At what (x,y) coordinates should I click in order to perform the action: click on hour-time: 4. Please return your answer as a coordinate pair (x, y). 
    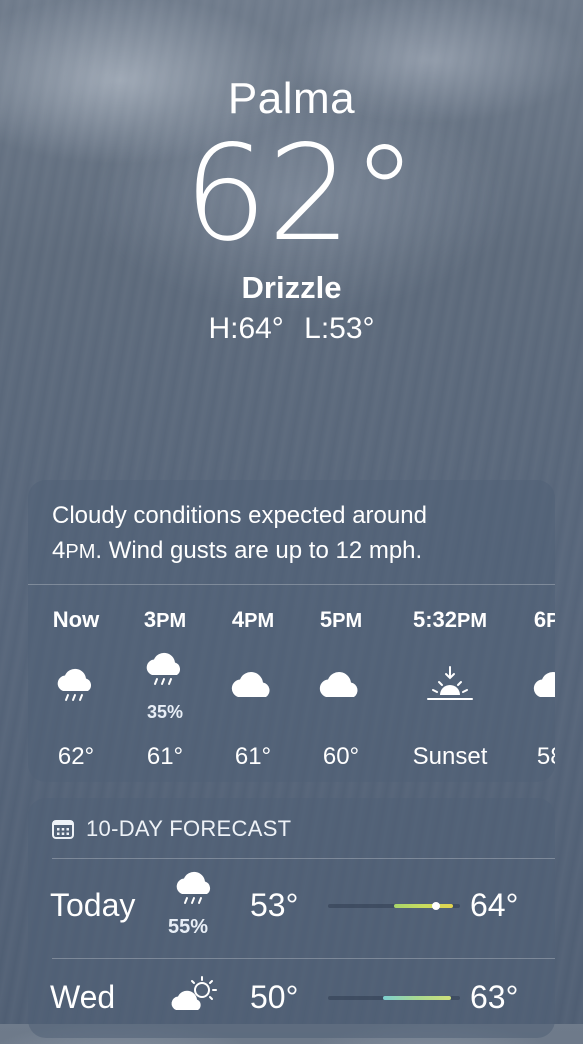
    Looking at the image, I should click on (238, 619).